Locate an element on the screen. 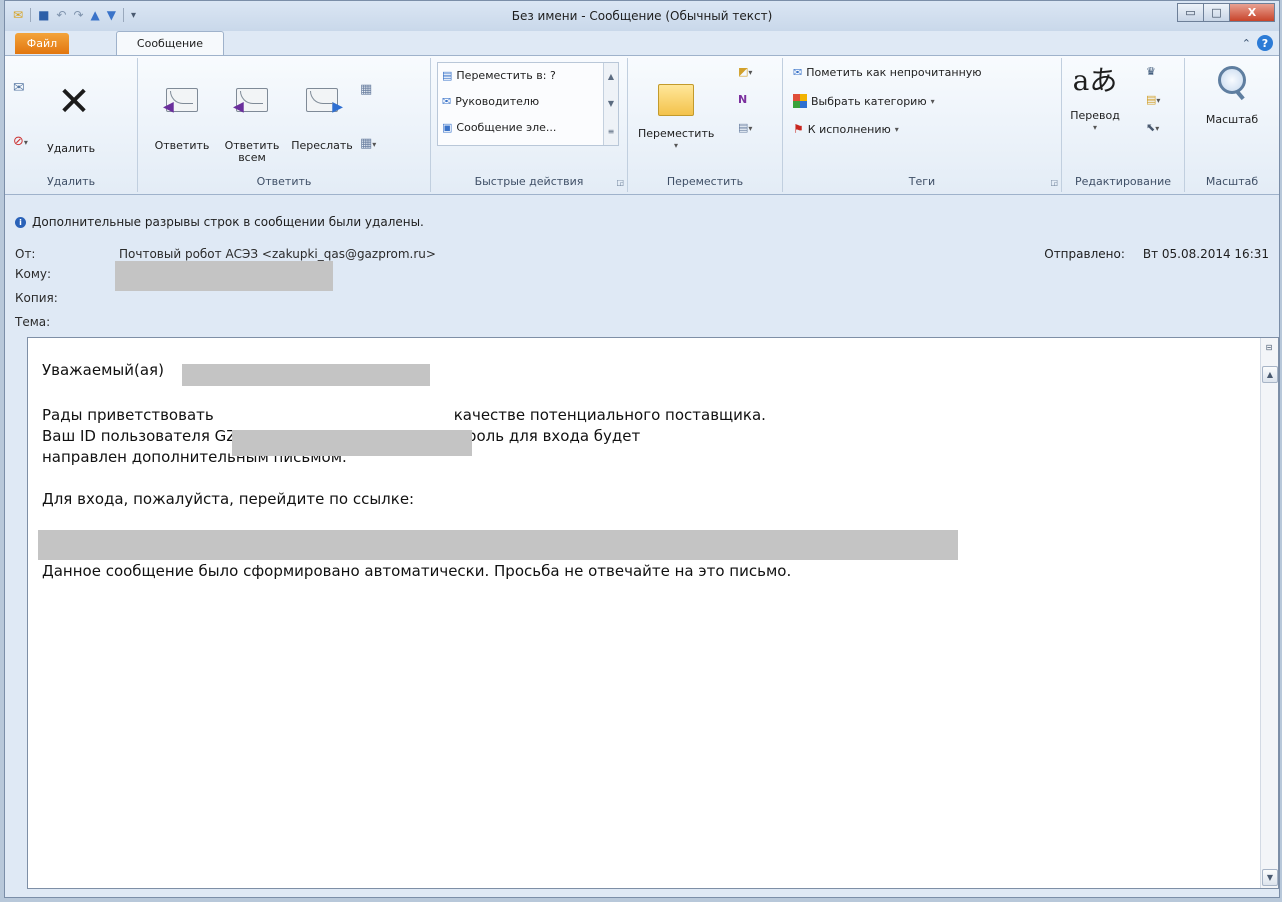 This screenshot has height=902, width=1282. body-line1-end: качестве потенциального поставщика. is located at coordinates (609, 415).